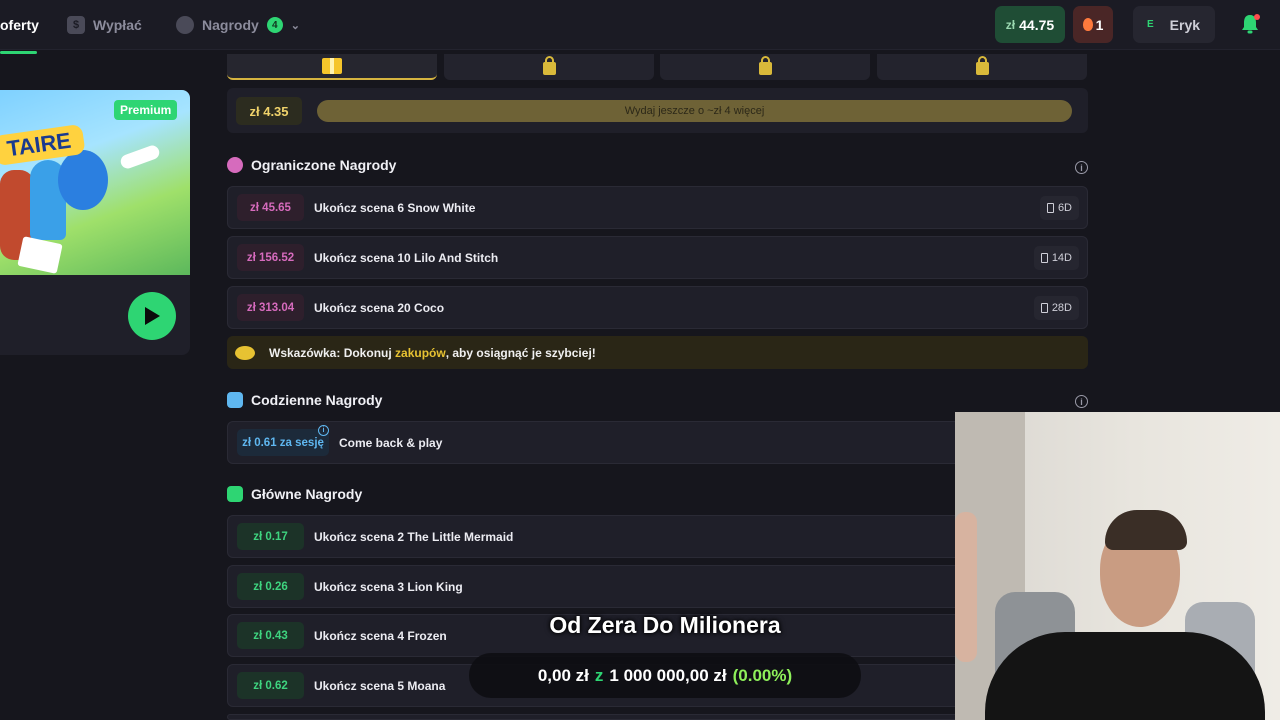 This screenshot has height=720, width=1280. What do you see at coordinates (380, 685) in the screenshot?
I see `reward-task: Ukończ scena 5 Moana` at bounding box center [380, 685].